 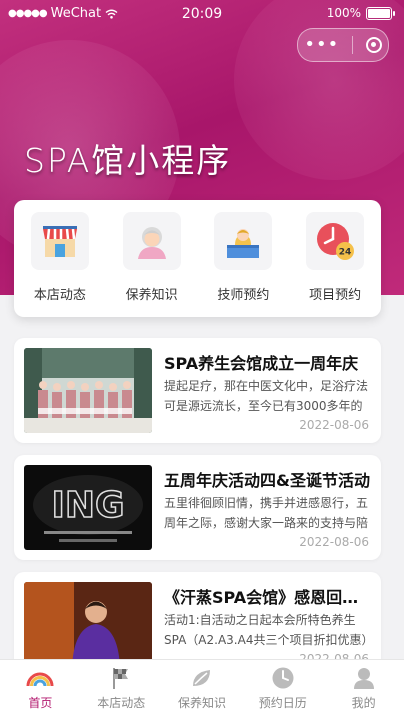 I want to click on leaf-icon, so click(x=202, y=678).